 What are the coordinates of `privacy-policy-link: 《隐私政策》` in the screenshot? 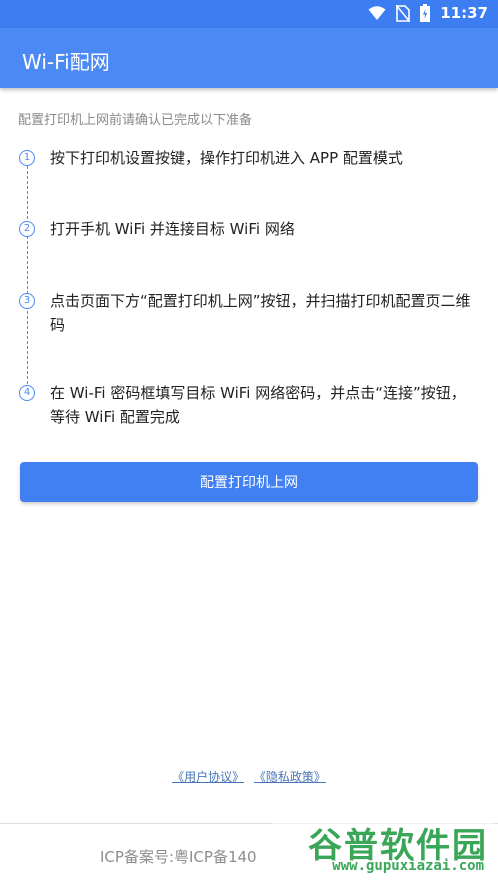 It's located at (290, 777).